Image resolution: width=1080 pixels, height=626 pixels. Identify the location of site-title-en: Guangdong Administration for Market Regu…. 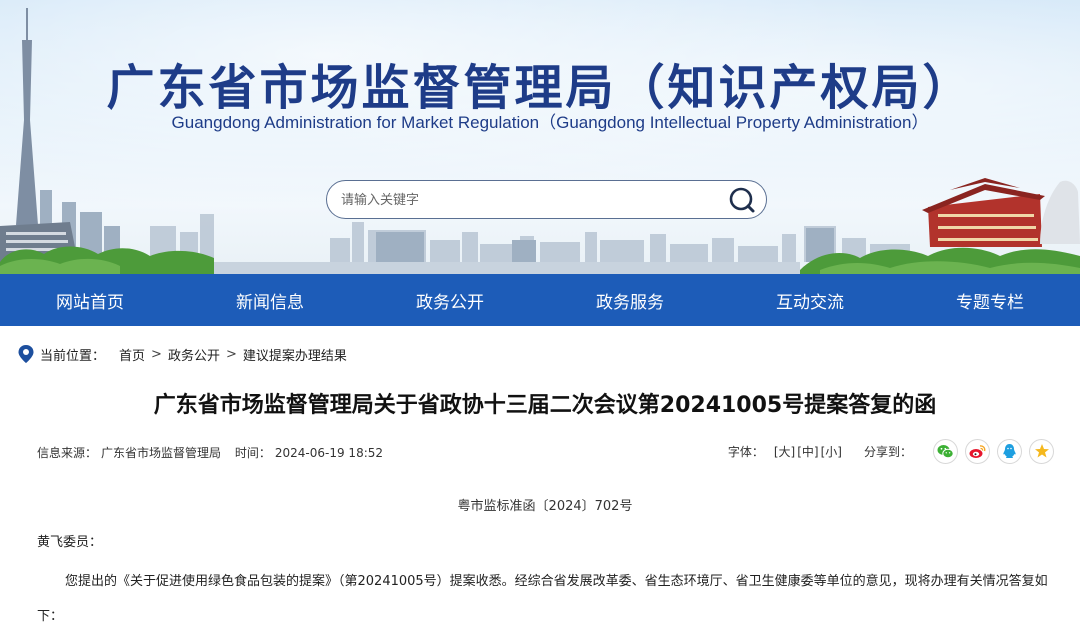
(550, 122).